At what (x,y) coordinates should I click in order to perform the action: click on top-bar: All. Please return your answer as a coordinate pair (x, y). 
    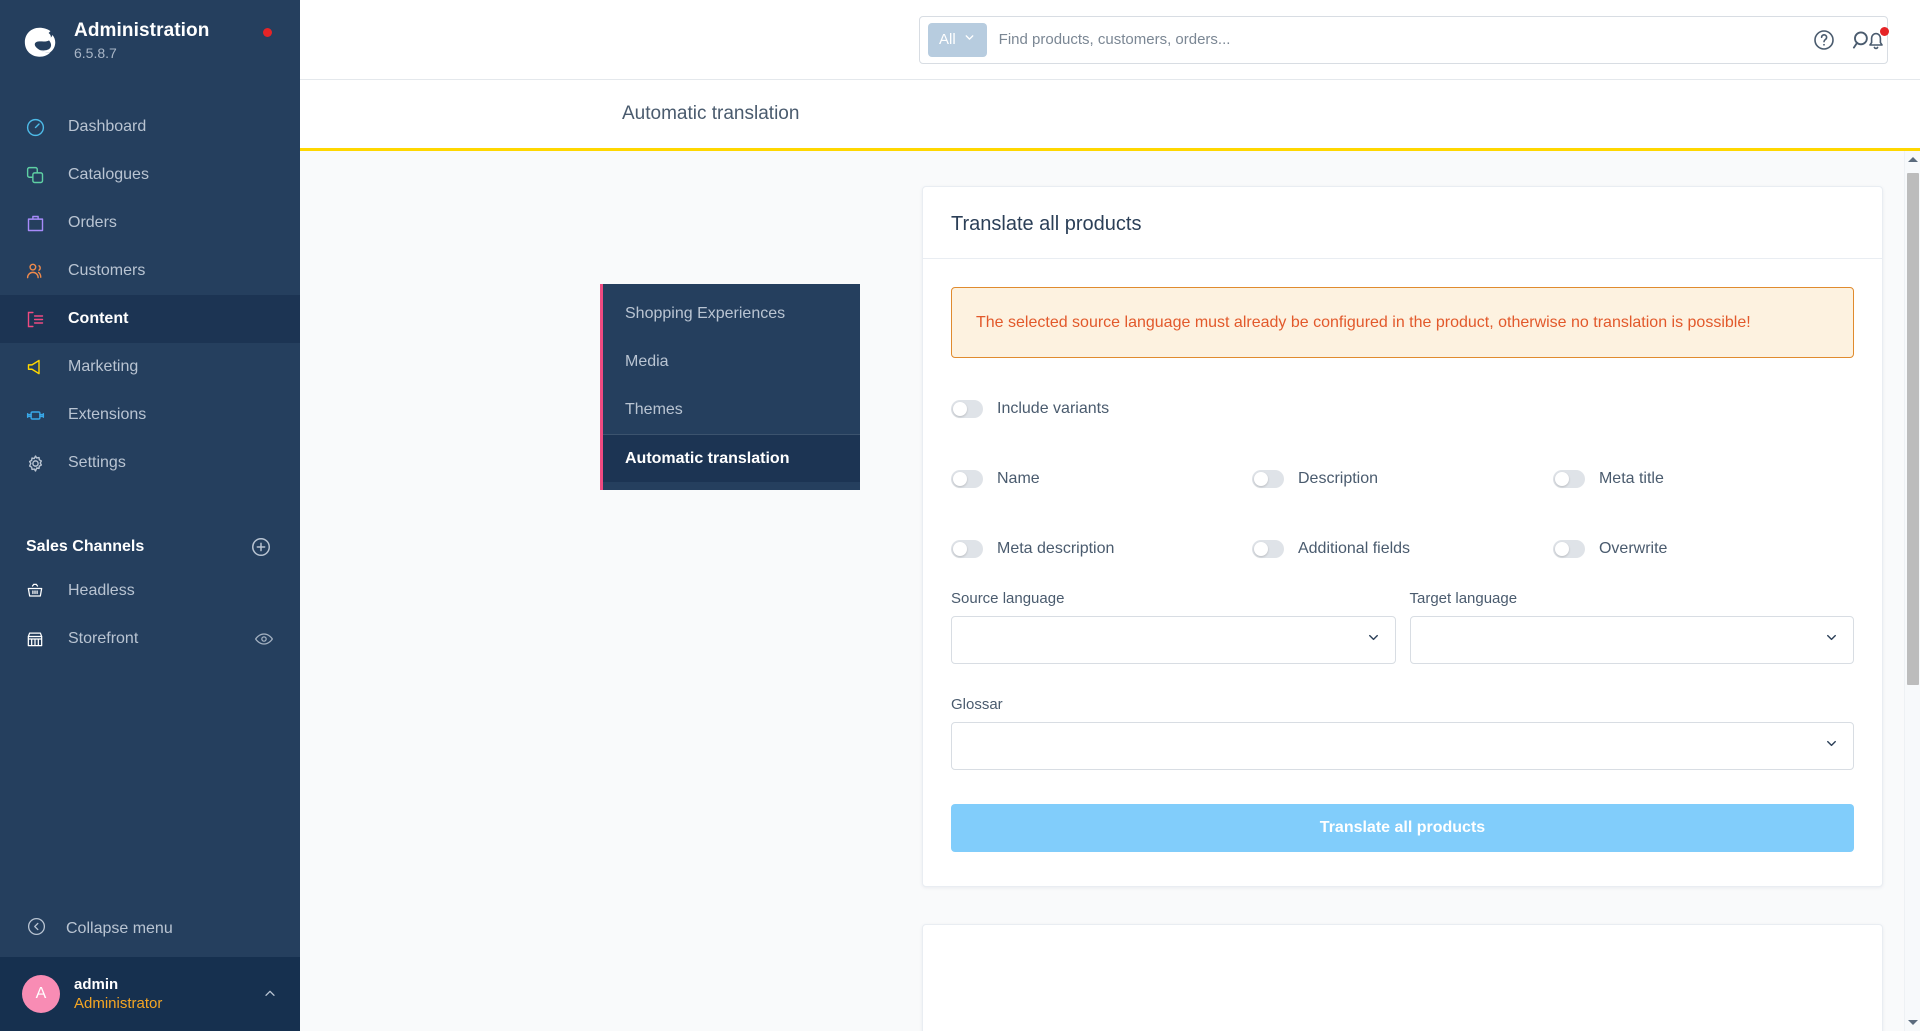
    Looking at the image, I should click on (1110, 40).